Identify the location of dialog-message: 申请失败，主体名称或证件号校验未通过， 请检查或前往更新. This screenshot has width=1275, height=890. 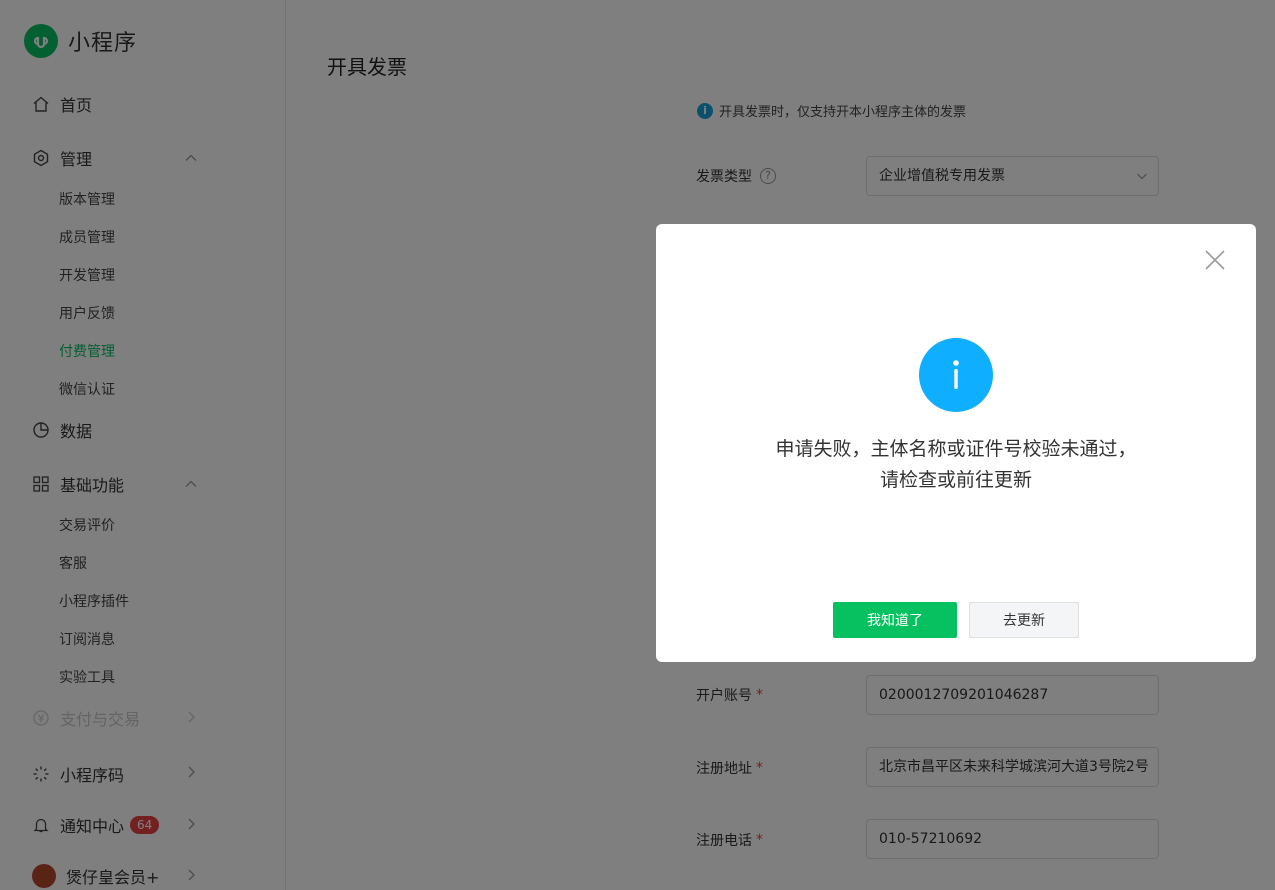
(956, 465).